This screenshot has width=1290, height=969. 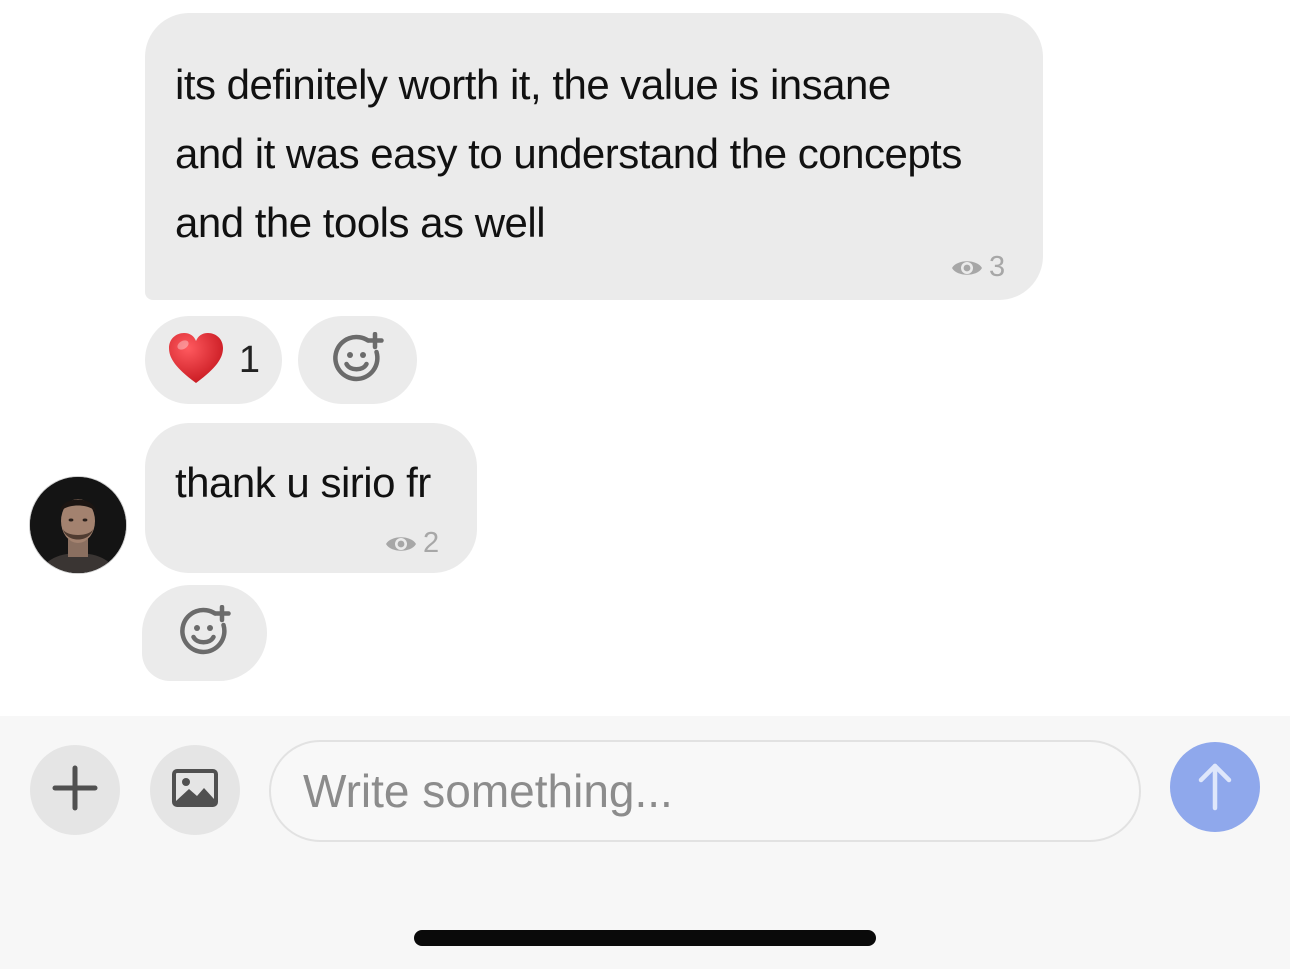 I want to click on view-count-value: 2, so click(x=431, y=543).